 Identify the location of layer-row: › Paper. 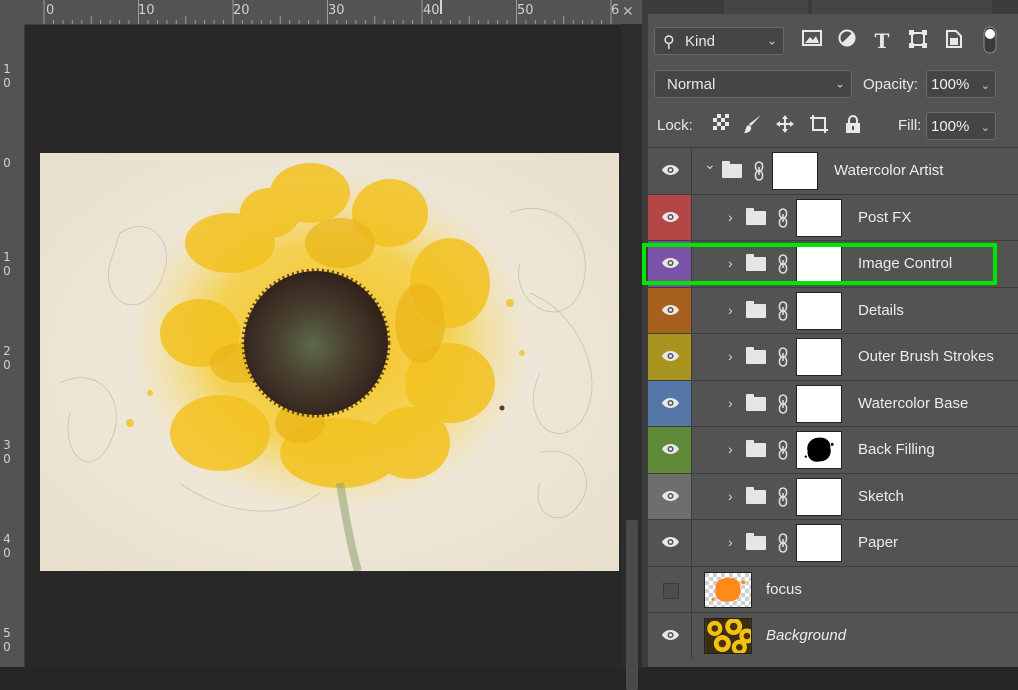
(833, 542).